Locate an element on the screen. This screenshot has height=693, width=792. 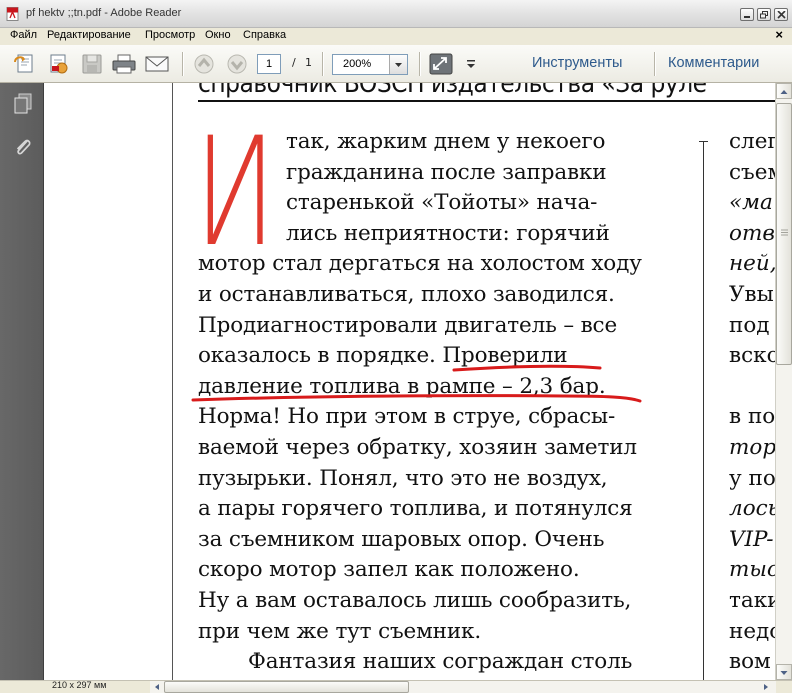
text-line: скоро мотор запел как положено. is located at coordinates (389, 570).